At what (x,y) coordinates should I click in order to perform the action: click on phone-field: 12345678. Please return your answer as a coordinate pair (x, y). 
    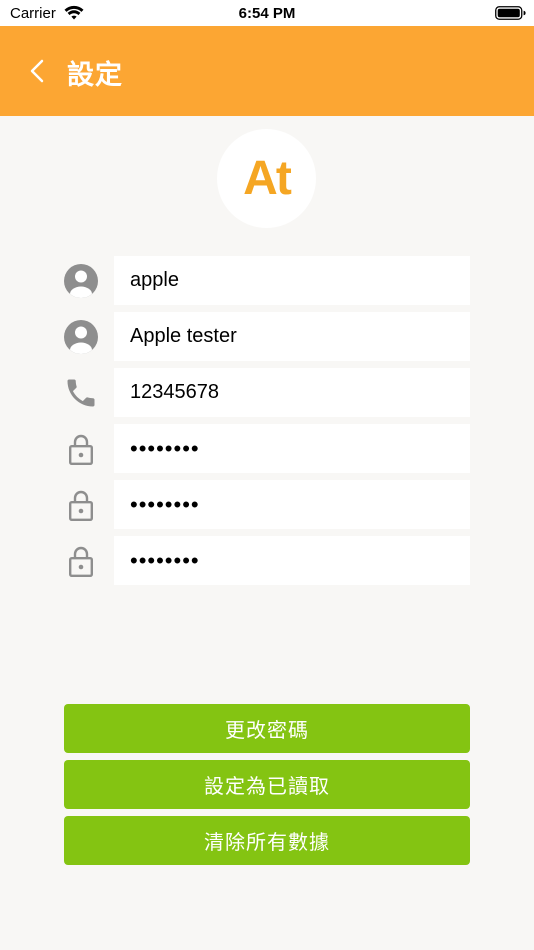
    Looking at the image, I should click on (292, 392).